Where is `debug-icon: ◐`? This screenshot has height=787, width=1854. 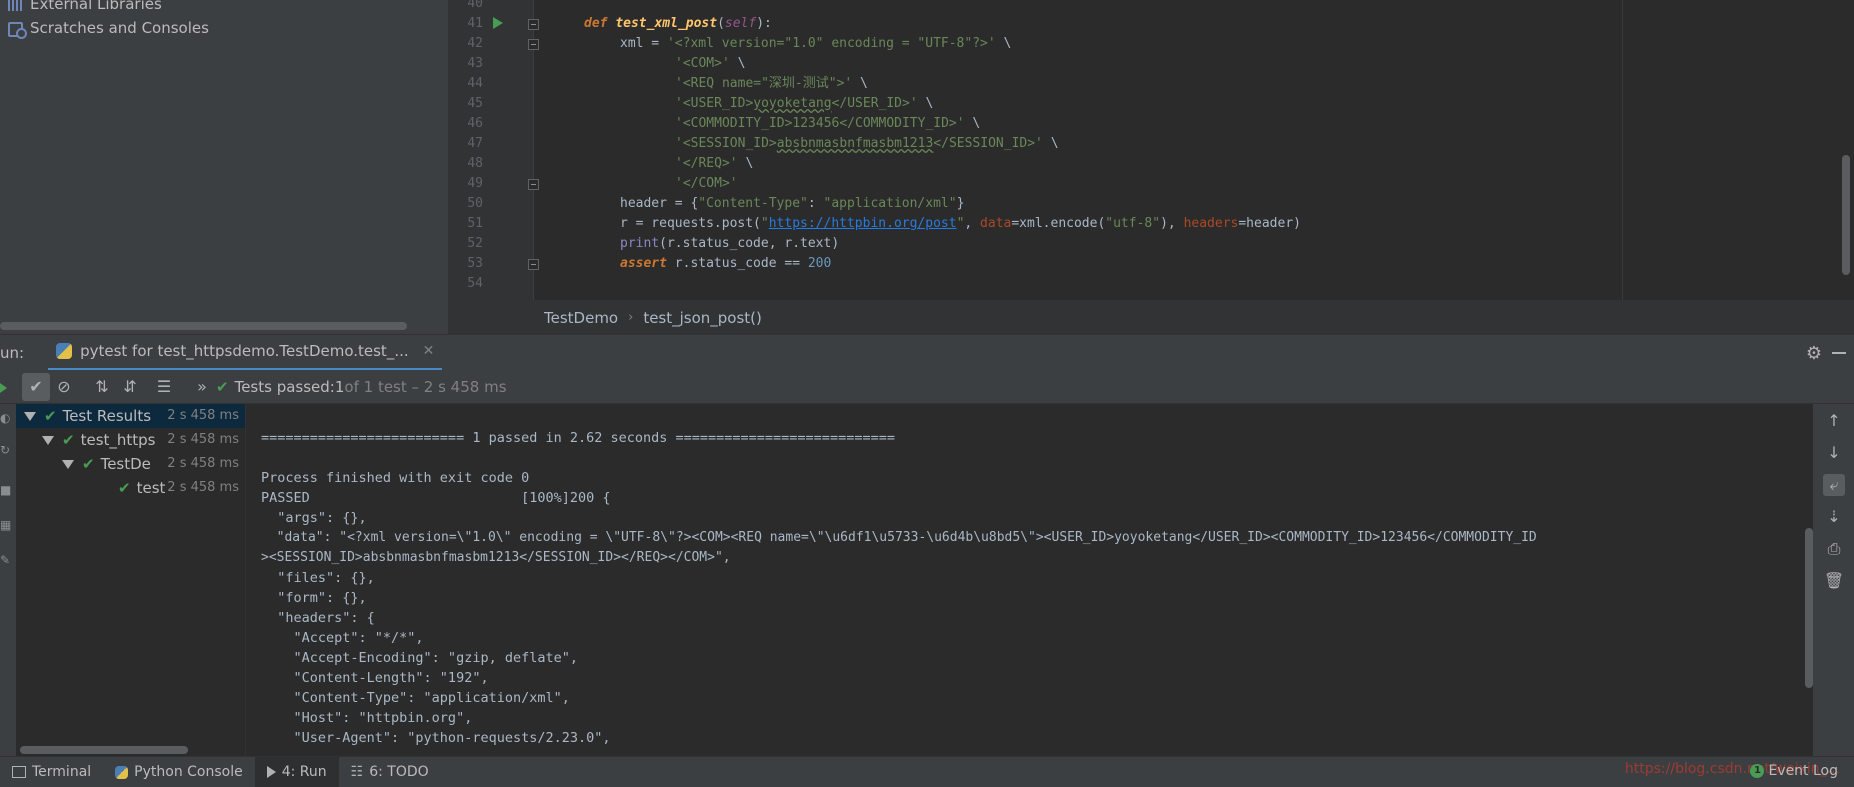
debug-icon: ◐ is located at coordinates (6, 418).